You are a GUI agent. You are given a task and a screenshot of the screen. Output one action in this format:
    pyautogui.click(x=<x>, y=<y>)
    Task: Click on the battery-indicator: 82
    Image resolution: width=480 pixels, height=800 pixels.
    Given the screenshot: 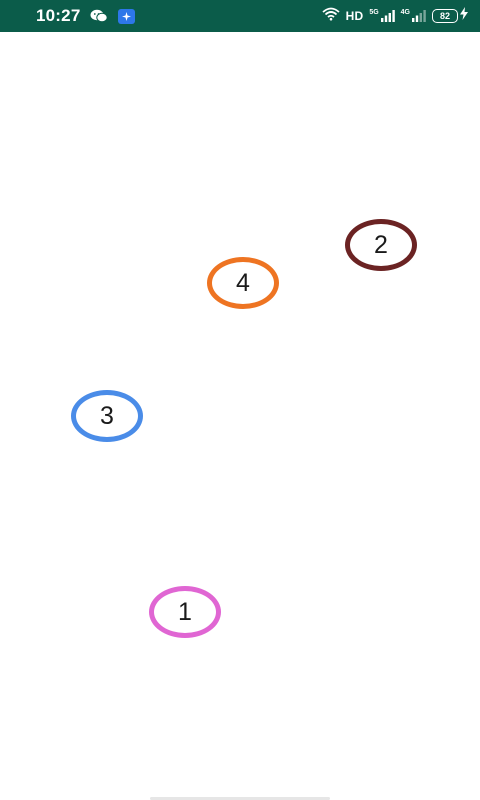 What is the action you would take?
    pyautogui.click(x=450, y=16)
    